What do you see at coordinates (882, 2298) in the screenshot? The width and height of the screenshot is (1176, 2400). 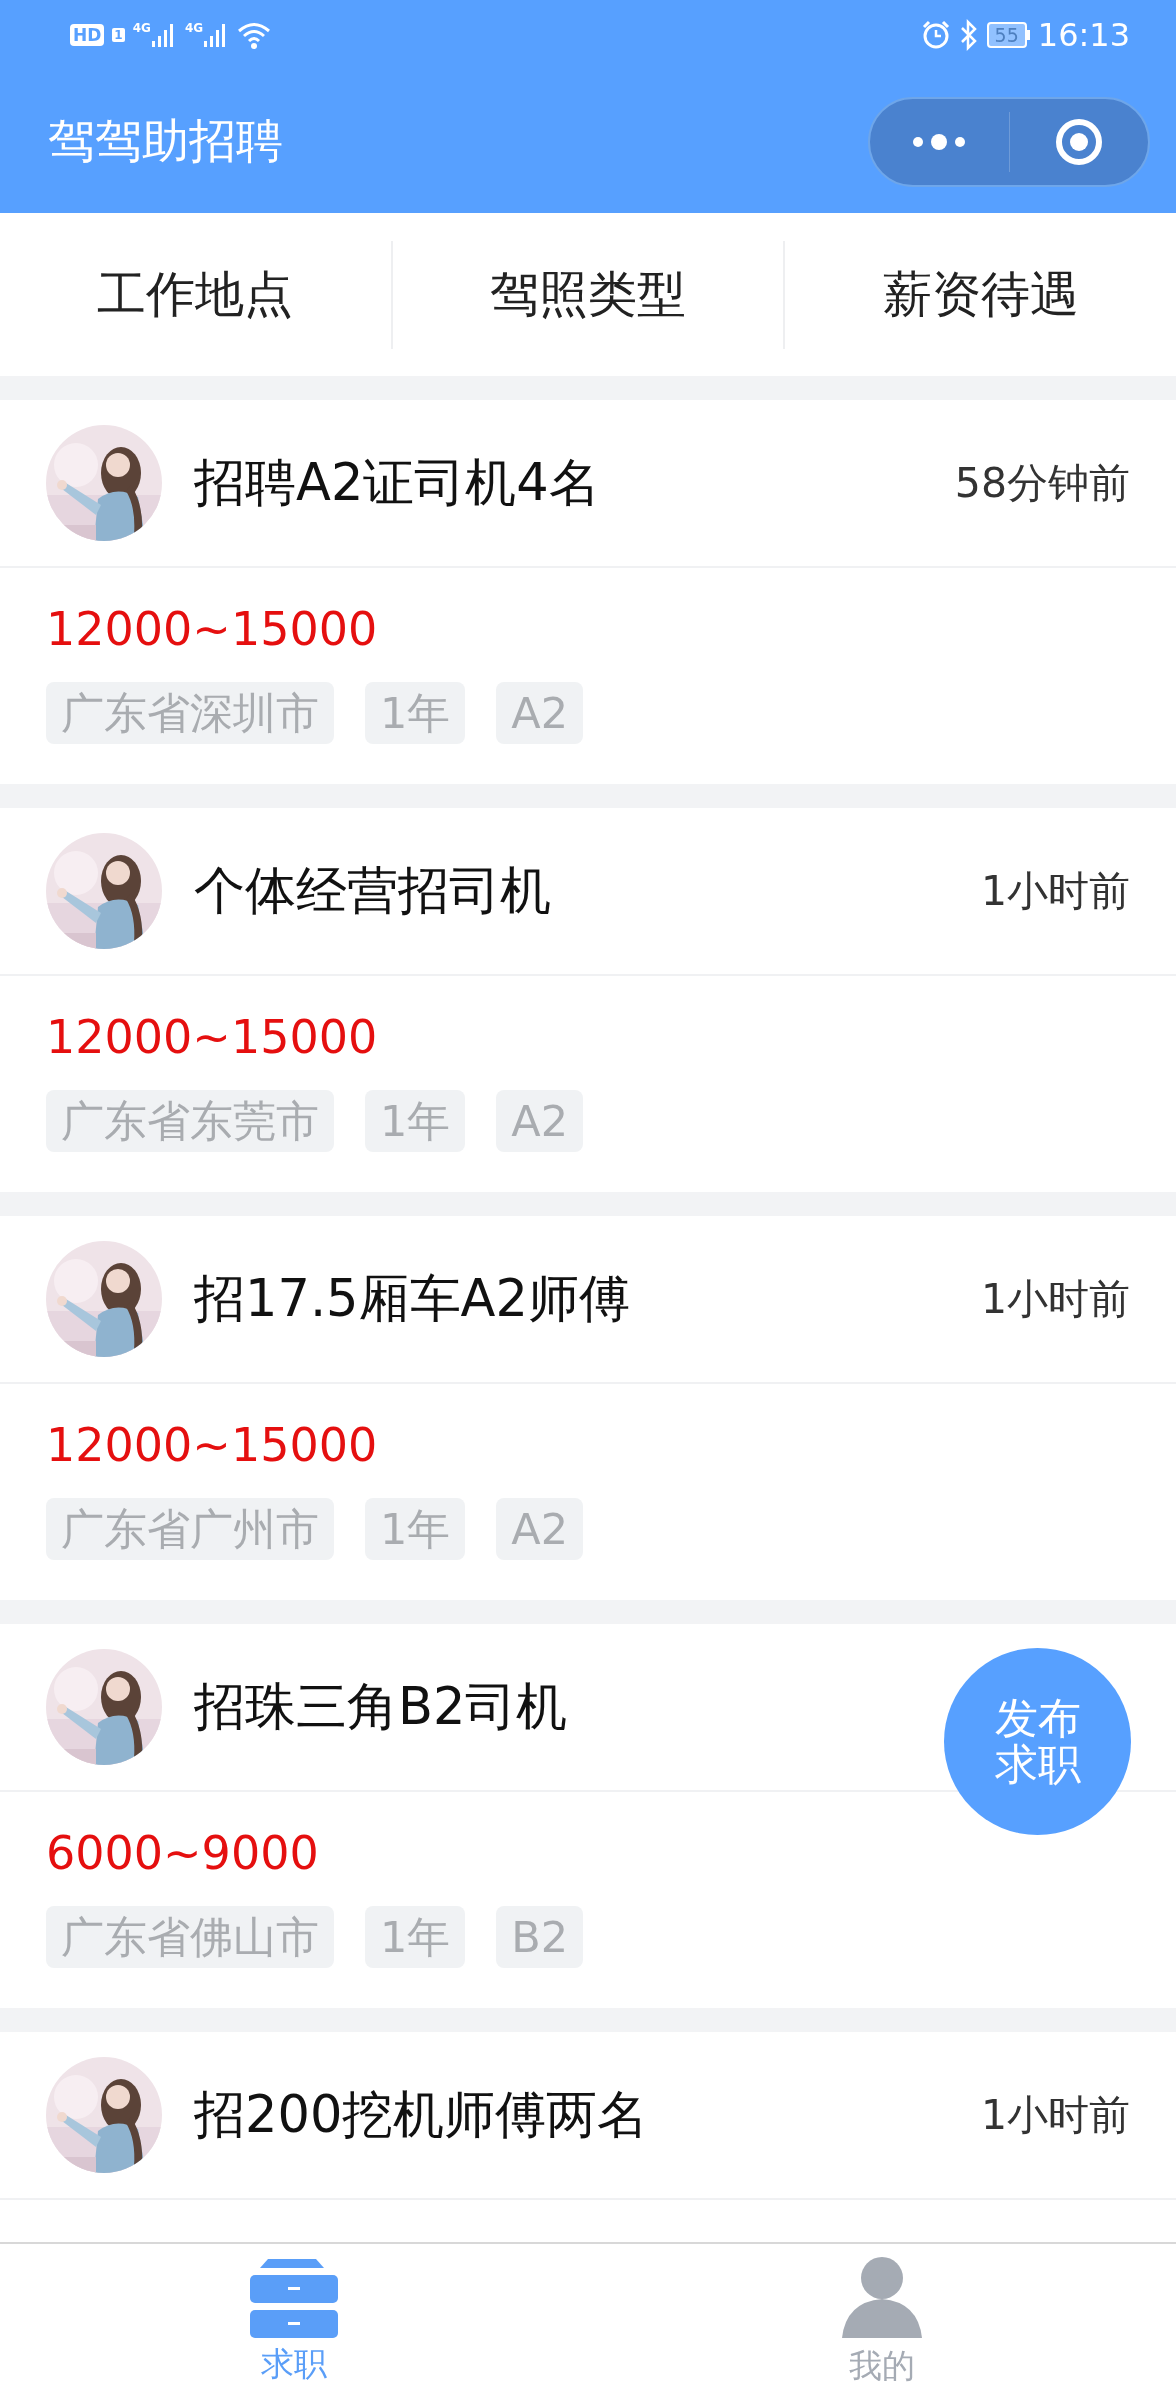 I see `person-icon` at bounding box center [882, 2298].